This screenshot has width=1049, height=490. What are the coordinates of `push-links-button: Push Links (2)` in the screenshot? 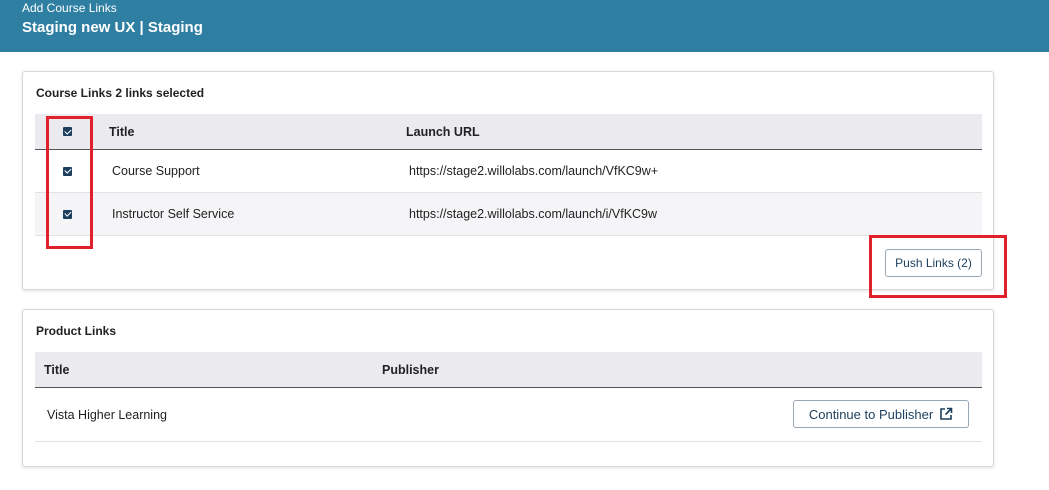 It's located at (933, 263).